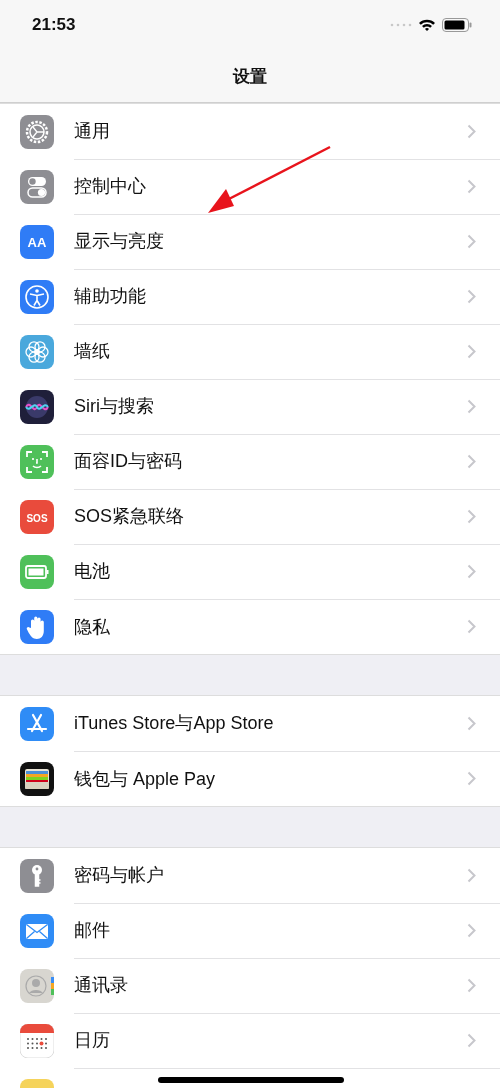  What do you see at coordinates (457, 25) in the screenshot?
I see `battery-icon` at bounding box center [457, 25].